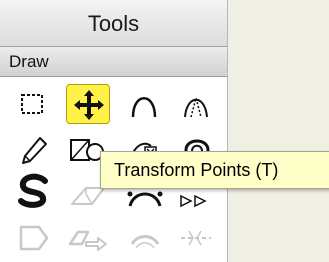 The width and height of the screenshot is (329, 262). Describe the element at coordinates (29, 61) in the screenshot. I see `draw-section-label: Draw` at that location.